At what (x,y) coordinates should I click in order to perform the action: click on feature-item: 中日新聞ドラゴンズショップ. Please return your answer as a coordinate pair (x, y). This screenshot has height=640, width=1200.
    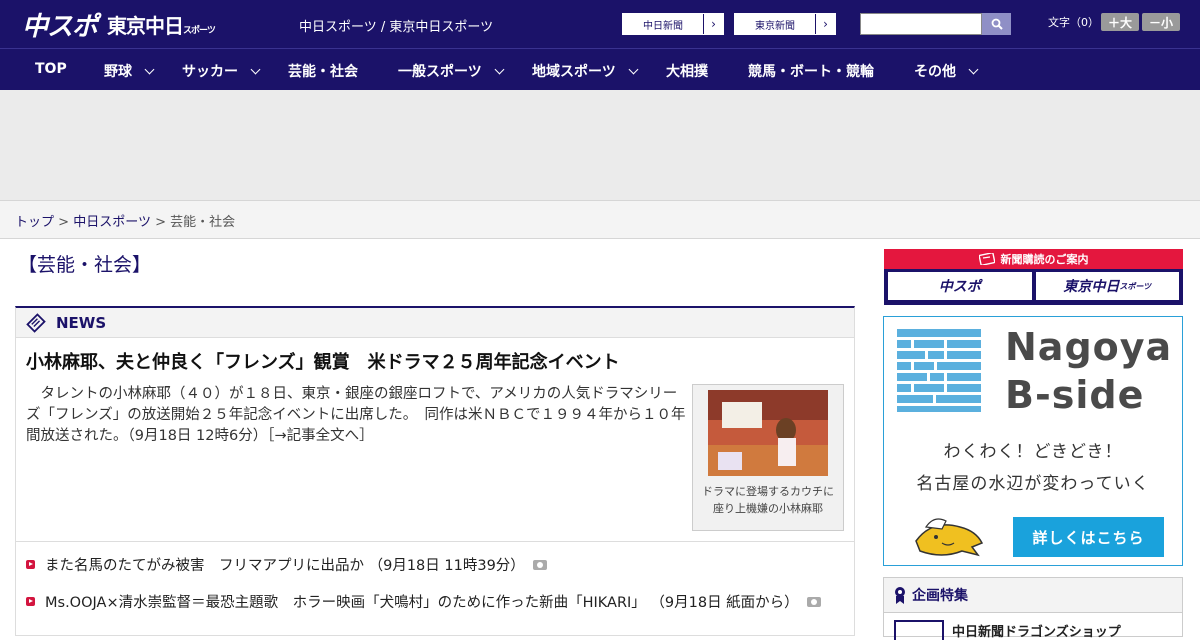
    Looking at the image, I should click on (1007, 630).